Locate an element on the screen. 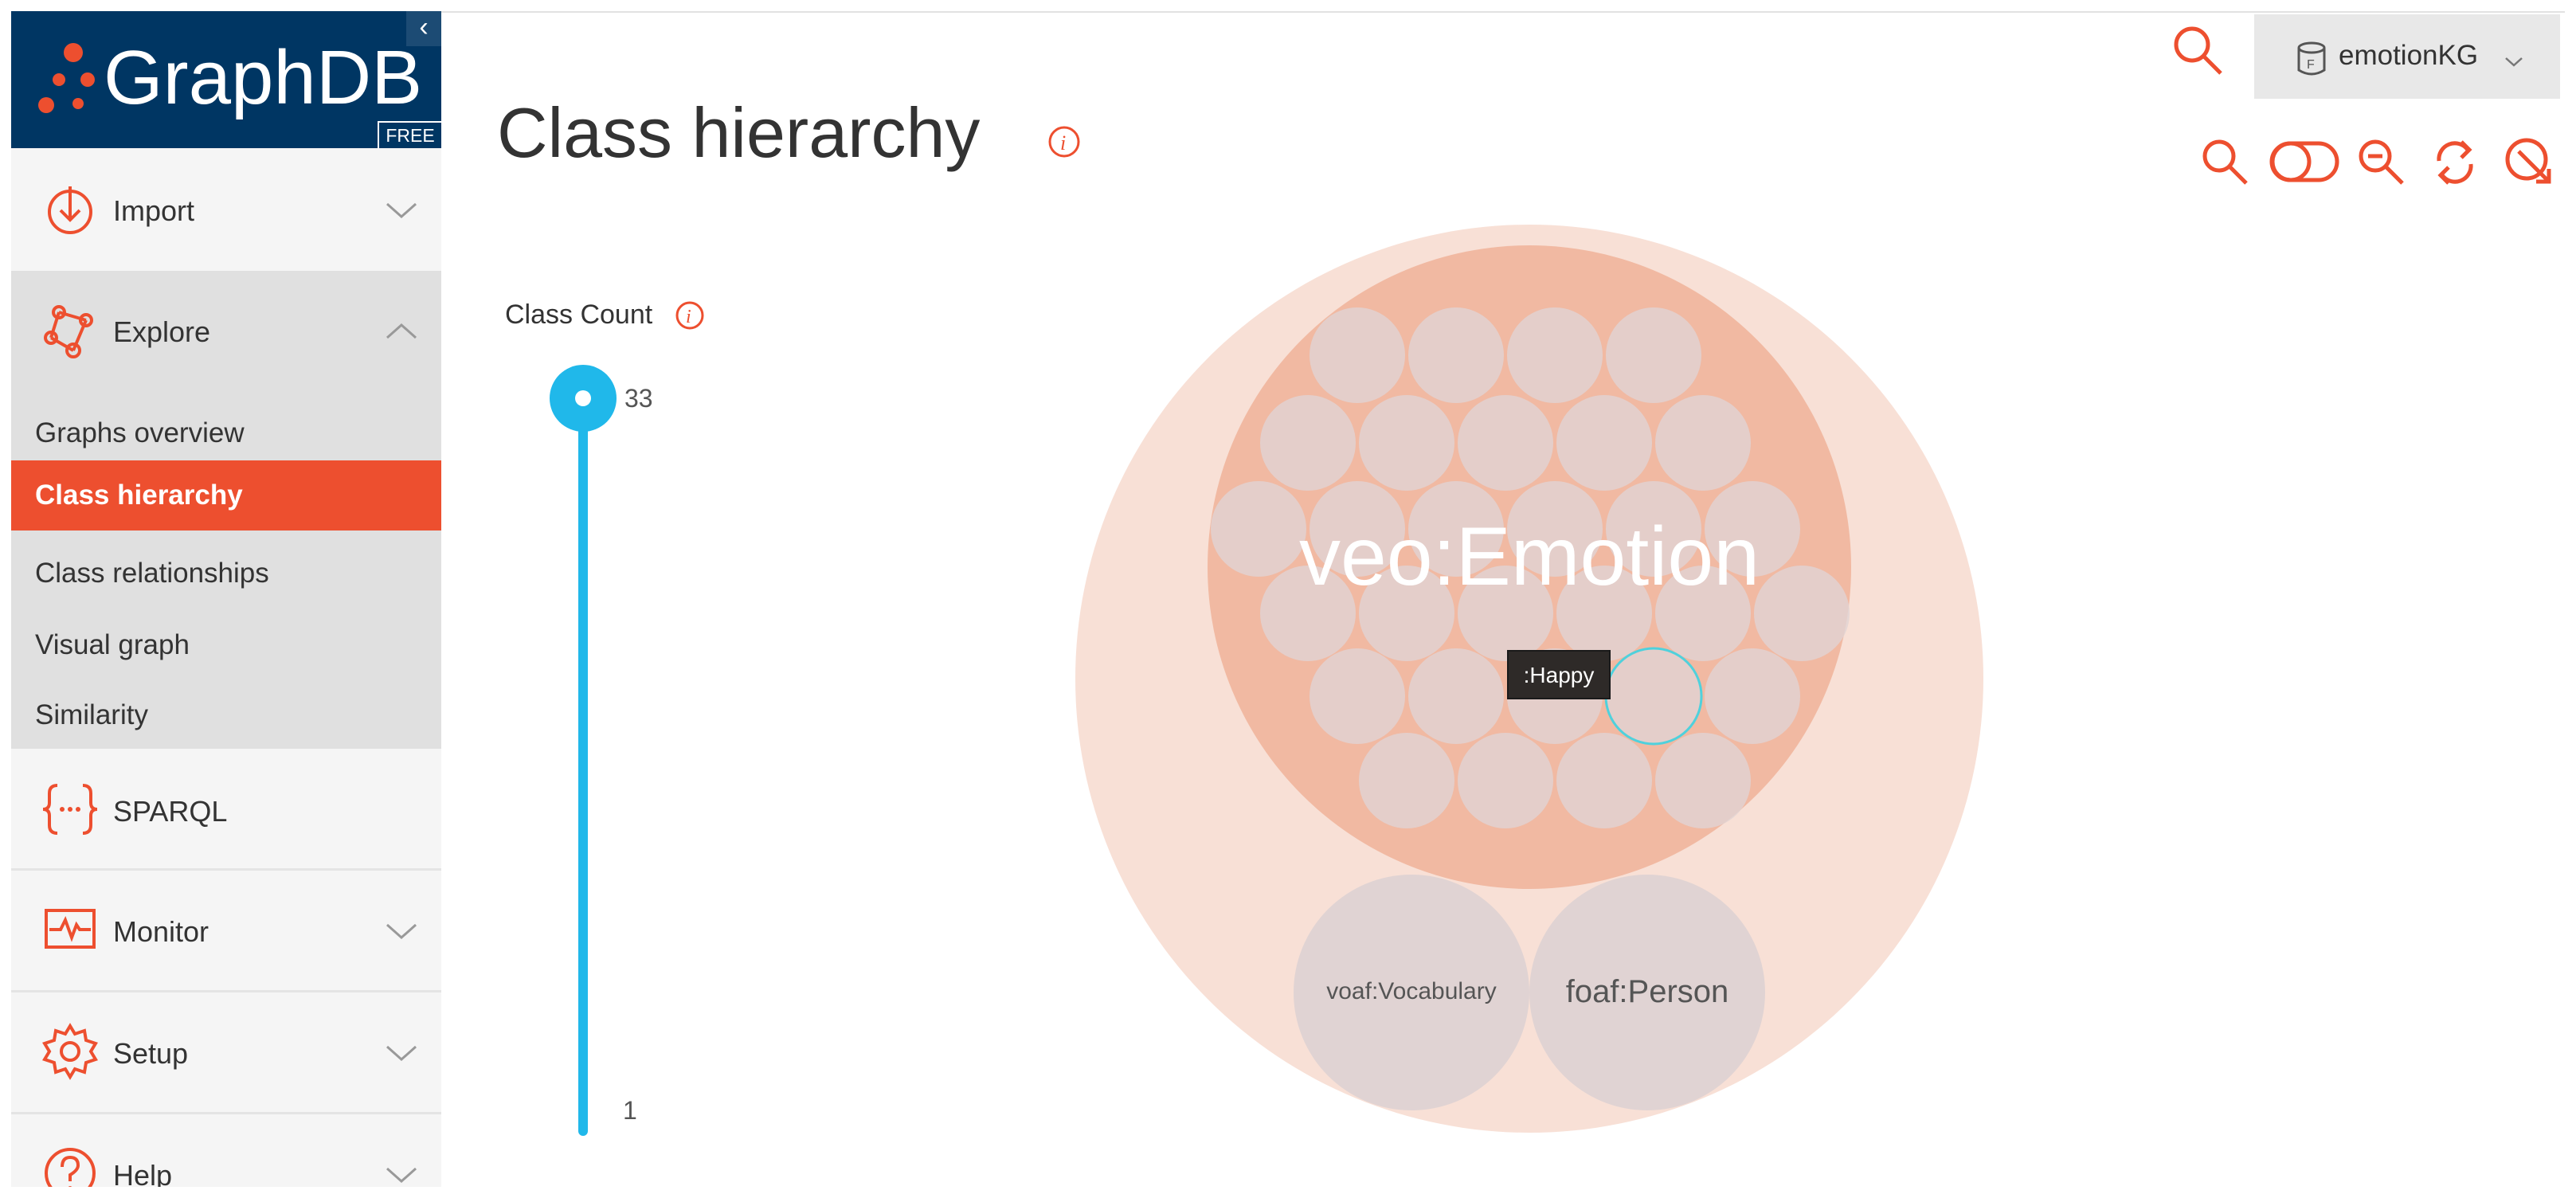 The width and height of the screenshot is (2576, 1198). hover-tooltip-label: :Happy is located at coordinates (1559, 675).